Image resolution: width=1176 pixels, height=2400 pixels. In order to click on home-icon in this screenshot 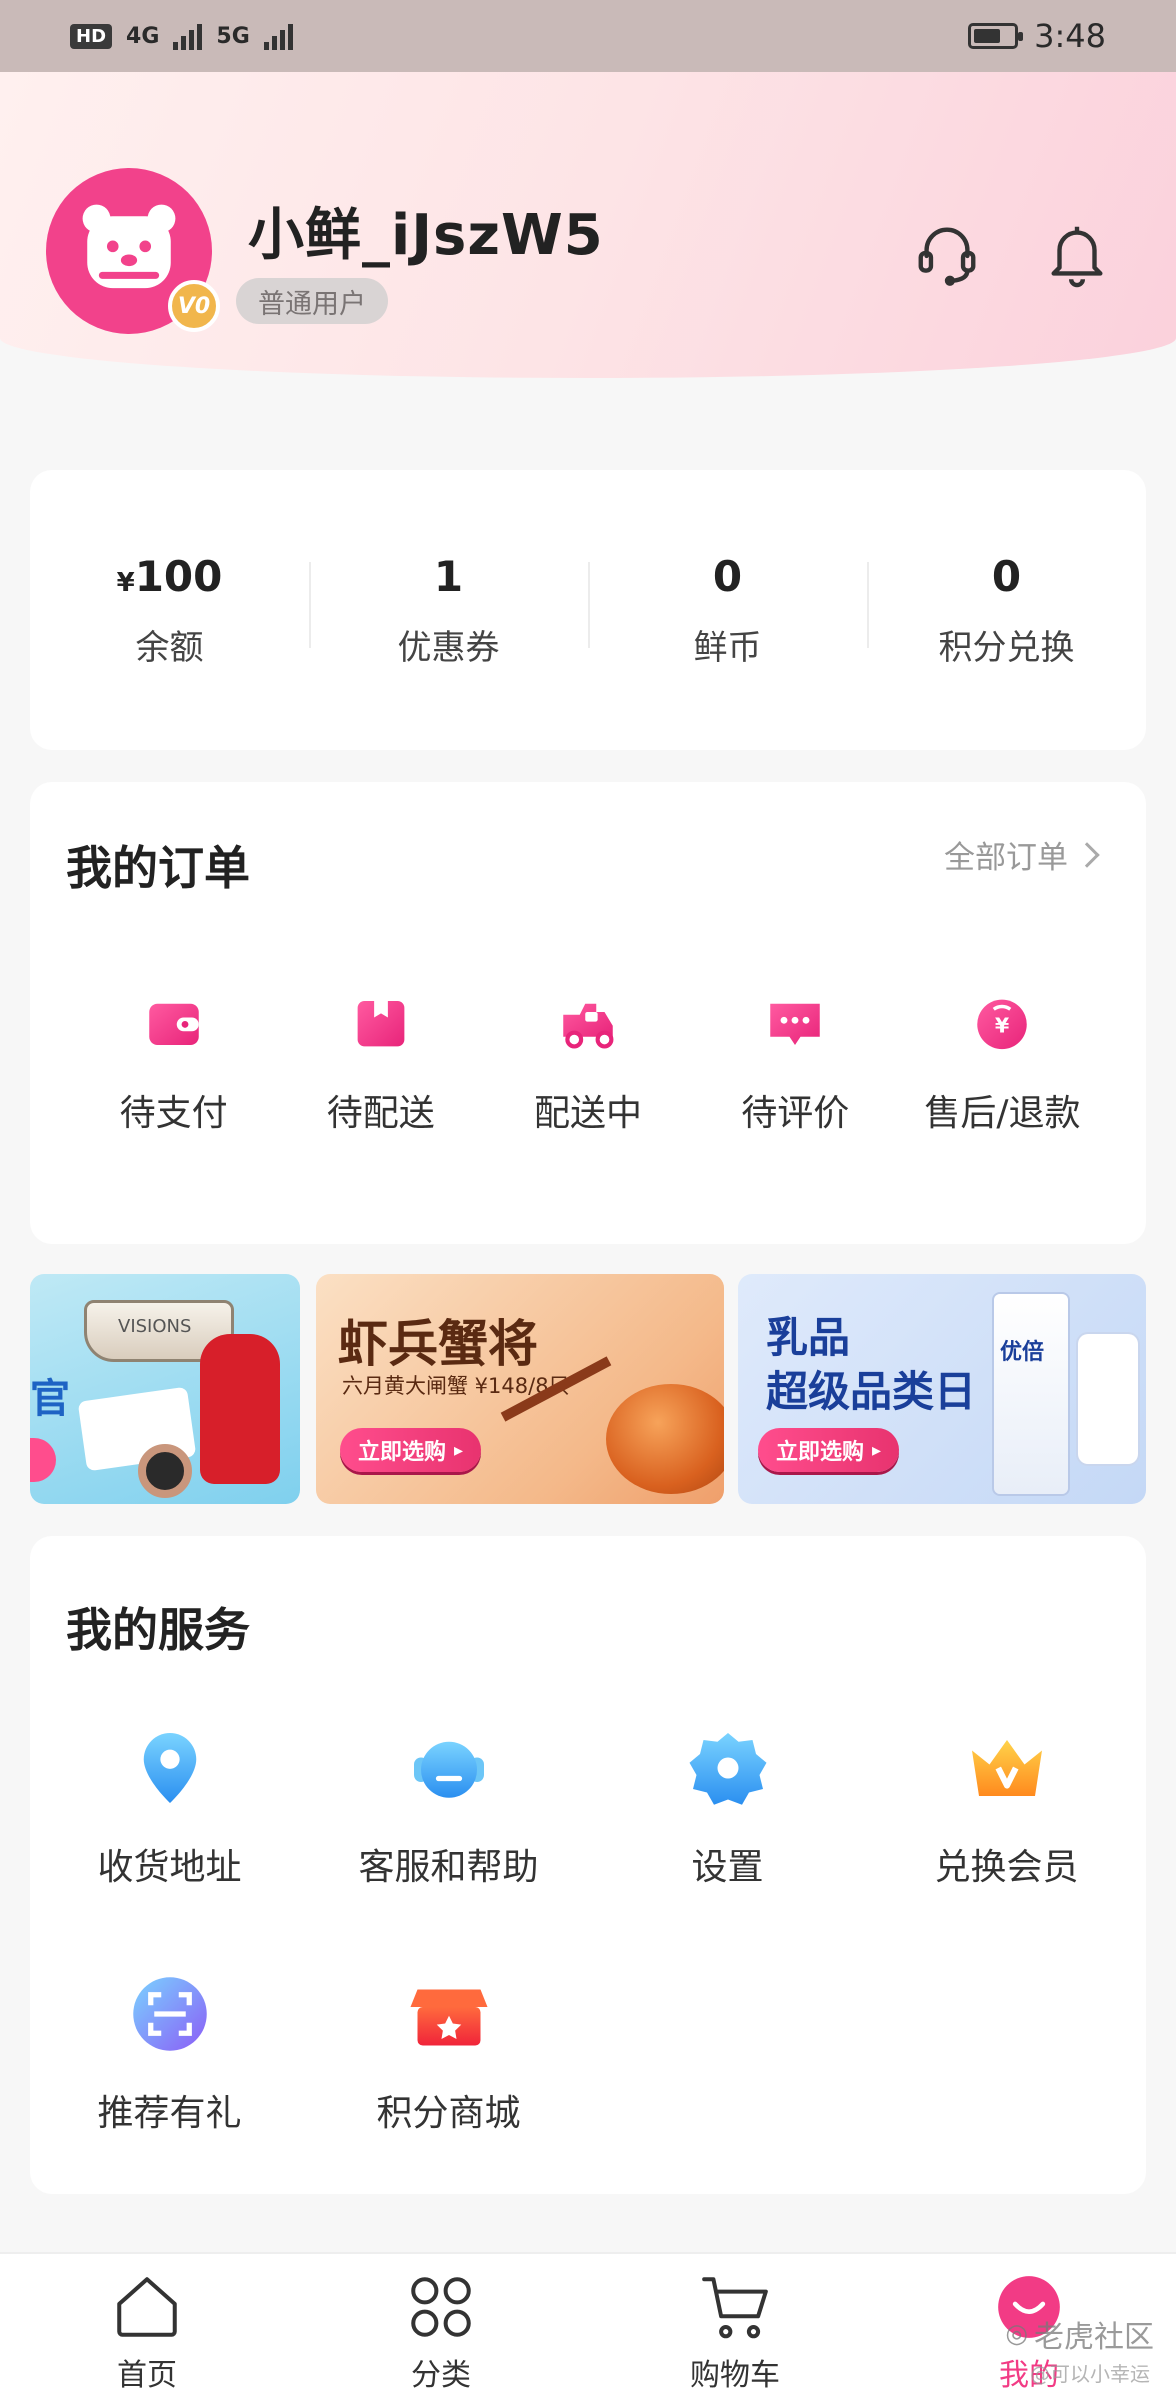, I will do `click(147, 2307)`.